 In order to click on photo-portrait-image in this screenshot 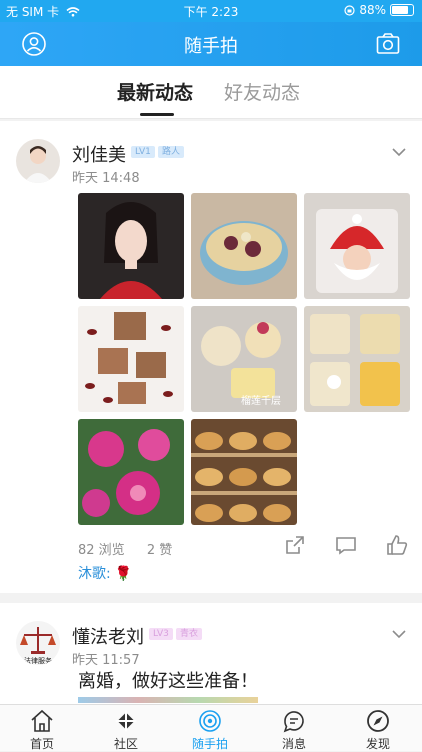, I will do `click(131, 246)`.